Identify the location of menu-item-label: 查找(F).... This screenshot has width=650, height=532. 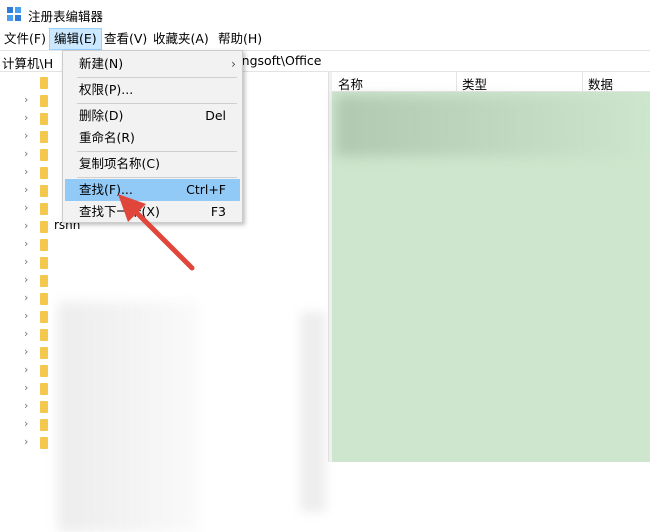
(106, 189).